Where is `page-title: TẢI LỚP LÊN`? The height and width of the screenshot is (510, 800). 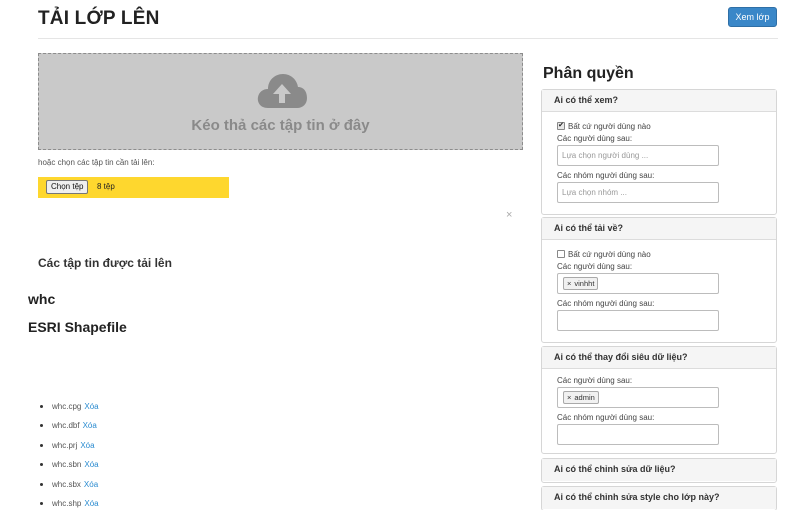 page-title: TẢI LỚP LÊN is located at coordinates (99, 18).